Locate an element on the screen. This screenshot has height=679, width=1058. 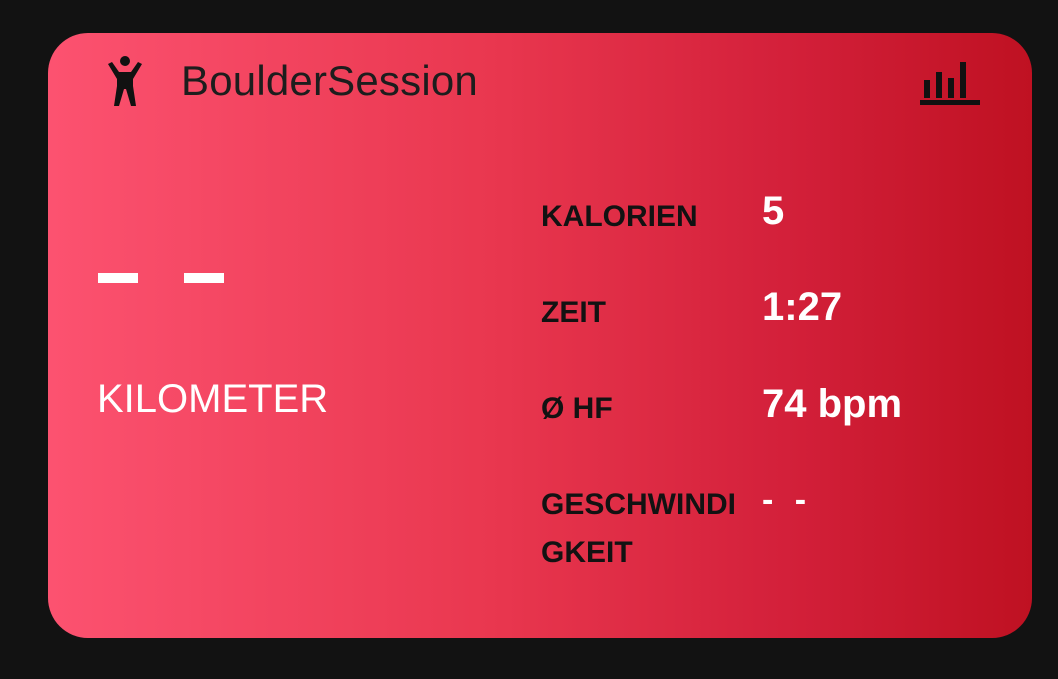
time-value: 1:27 is located at coordinates (802, 307).